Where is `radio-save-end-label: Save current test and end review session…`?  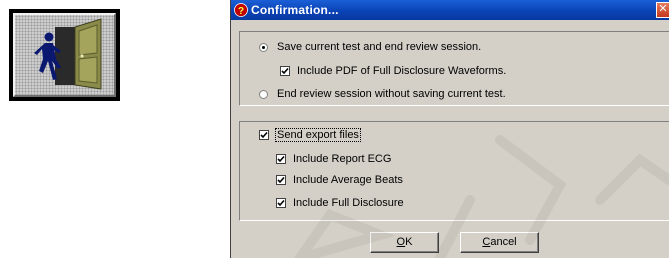
radio-save-end-label: Save current test and end review session… is located at coordinates (379, 47).